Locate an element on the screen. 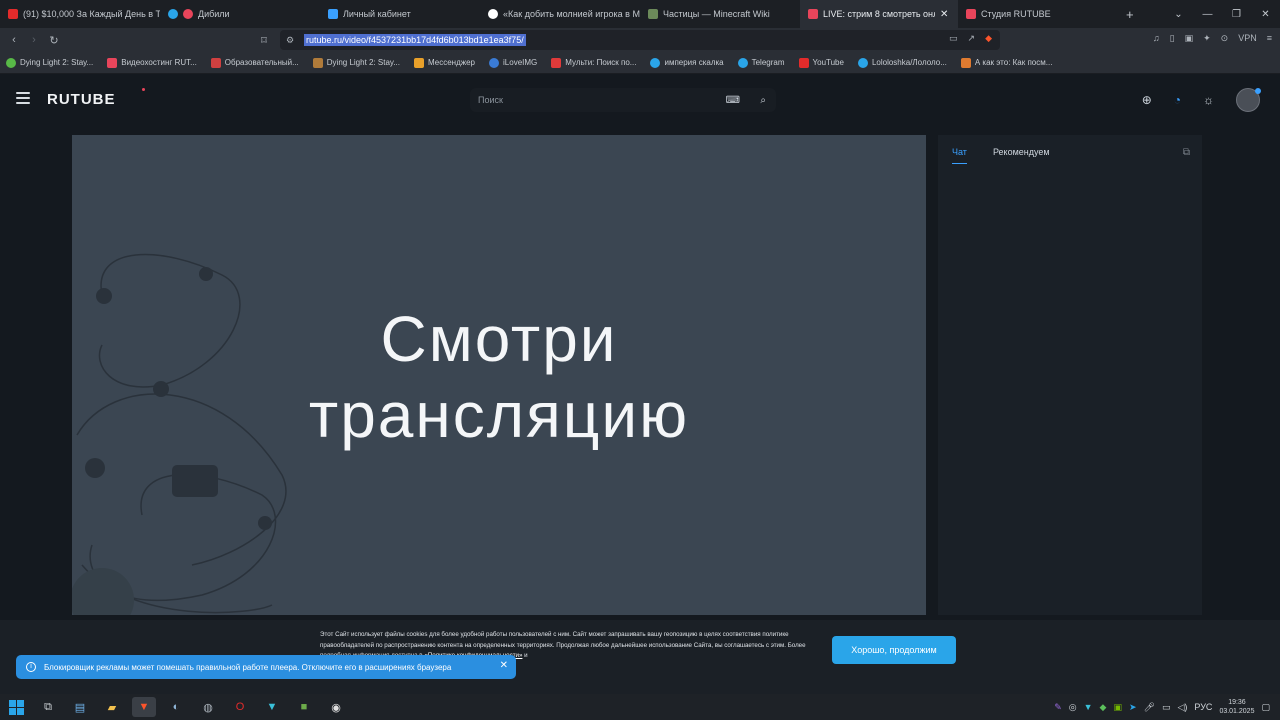 The height and width of the screenshot is (720, 1280). music-icon: ♫ is located at coordinates (1156, 38).